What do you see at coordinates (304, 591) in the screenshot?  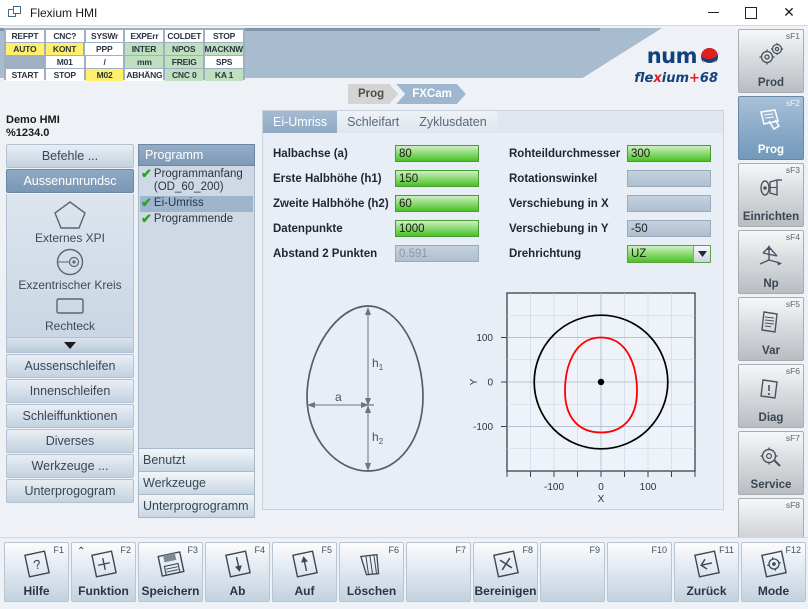 I see `function-key-text: Auf` at bounding box center [304, 591].